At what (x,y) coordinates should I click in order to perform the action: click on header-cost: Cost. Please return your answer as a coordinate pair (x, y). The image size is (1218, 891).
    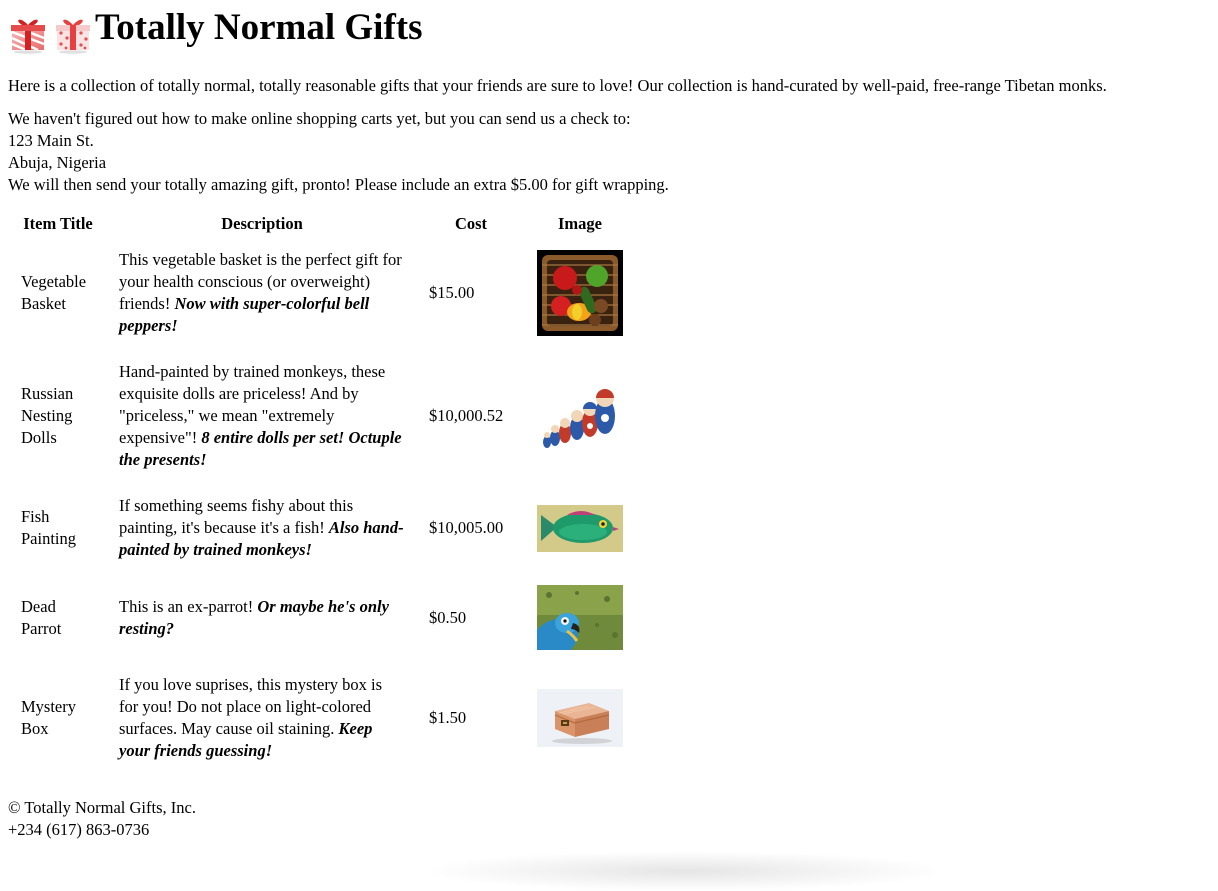
    Looking at the image, I should click on (471, 223).